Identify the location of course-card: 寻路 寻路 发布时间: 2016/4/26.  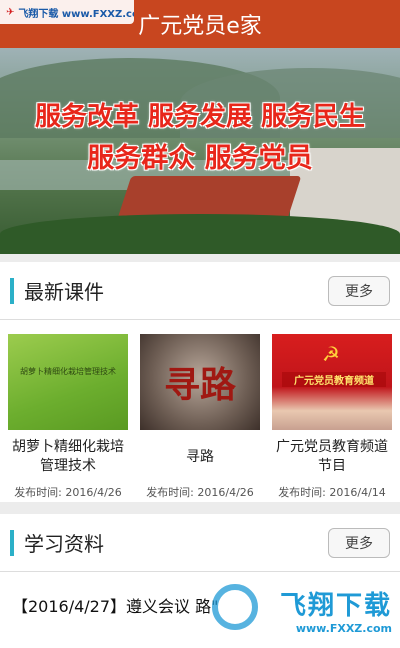
(200, 417).